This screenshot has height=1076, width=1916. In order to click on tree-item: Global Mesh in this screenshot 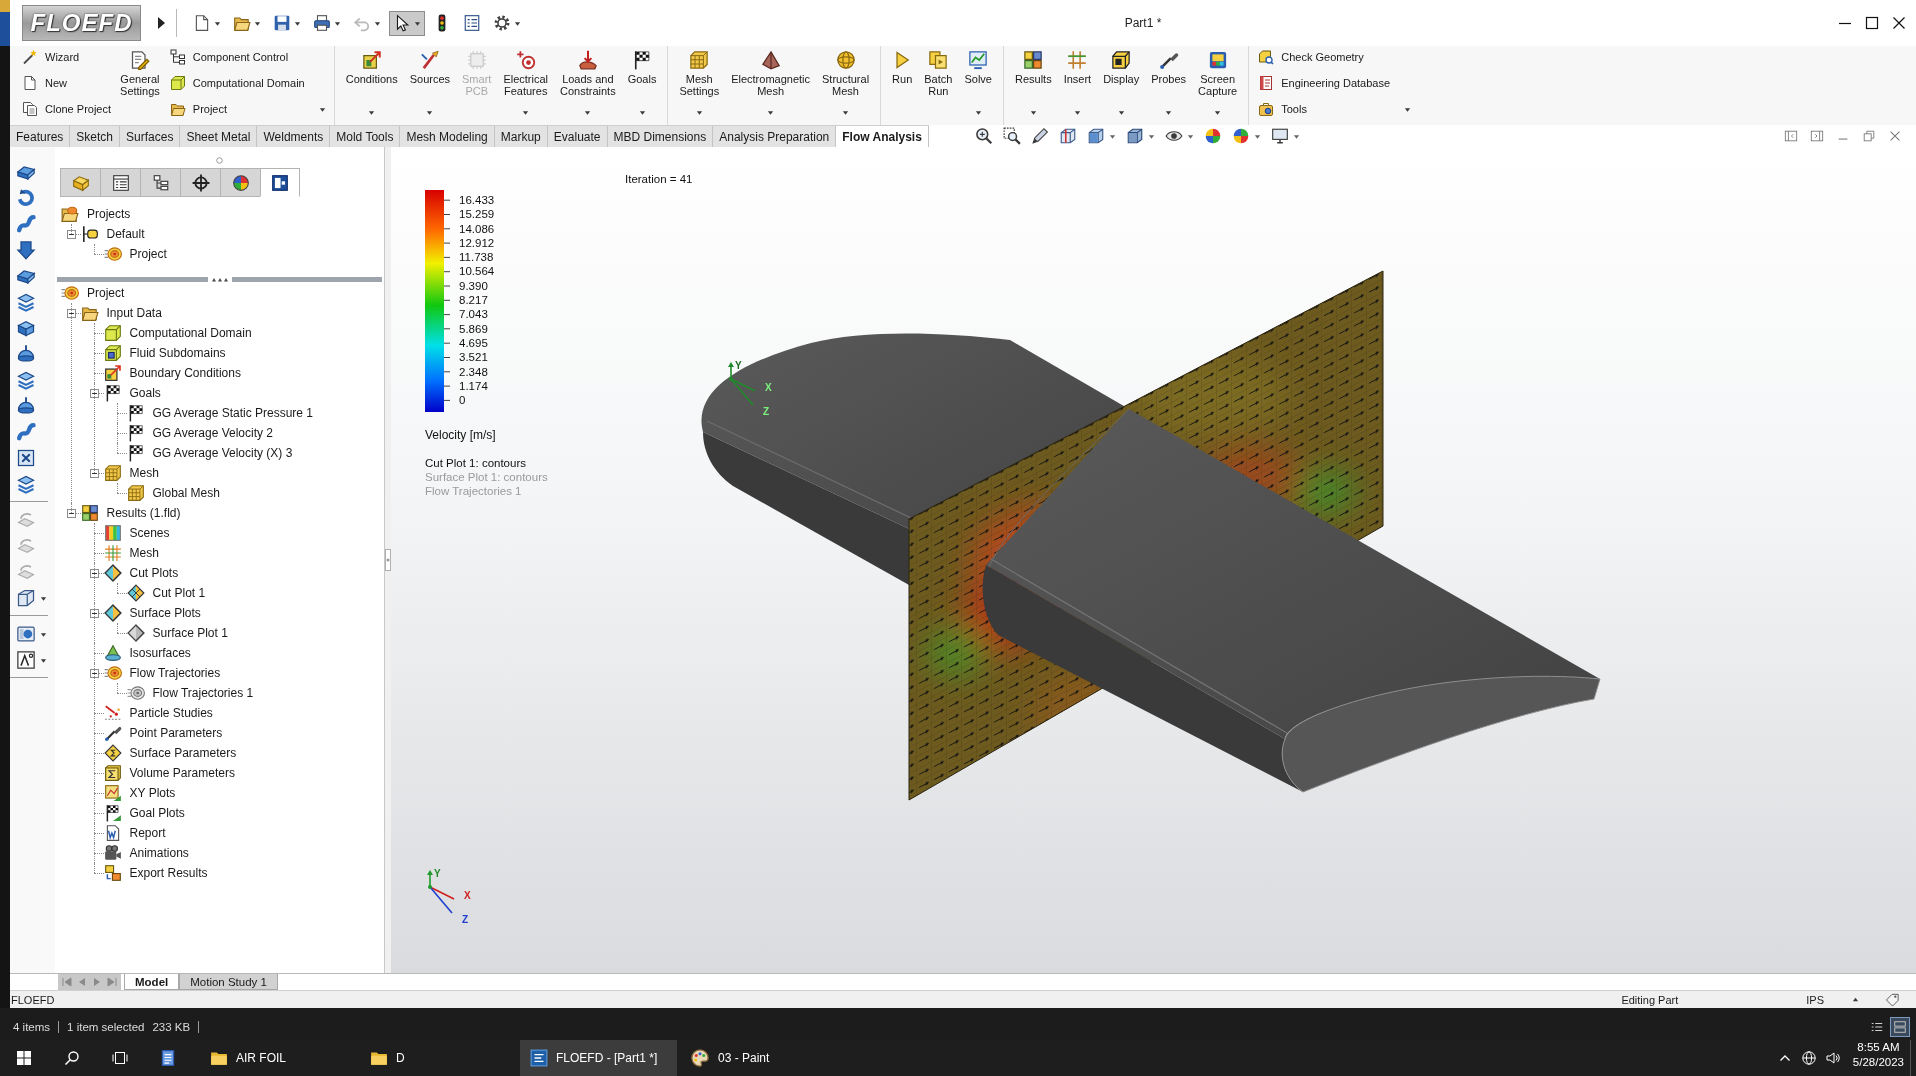, I will do `click(186, 493)`.